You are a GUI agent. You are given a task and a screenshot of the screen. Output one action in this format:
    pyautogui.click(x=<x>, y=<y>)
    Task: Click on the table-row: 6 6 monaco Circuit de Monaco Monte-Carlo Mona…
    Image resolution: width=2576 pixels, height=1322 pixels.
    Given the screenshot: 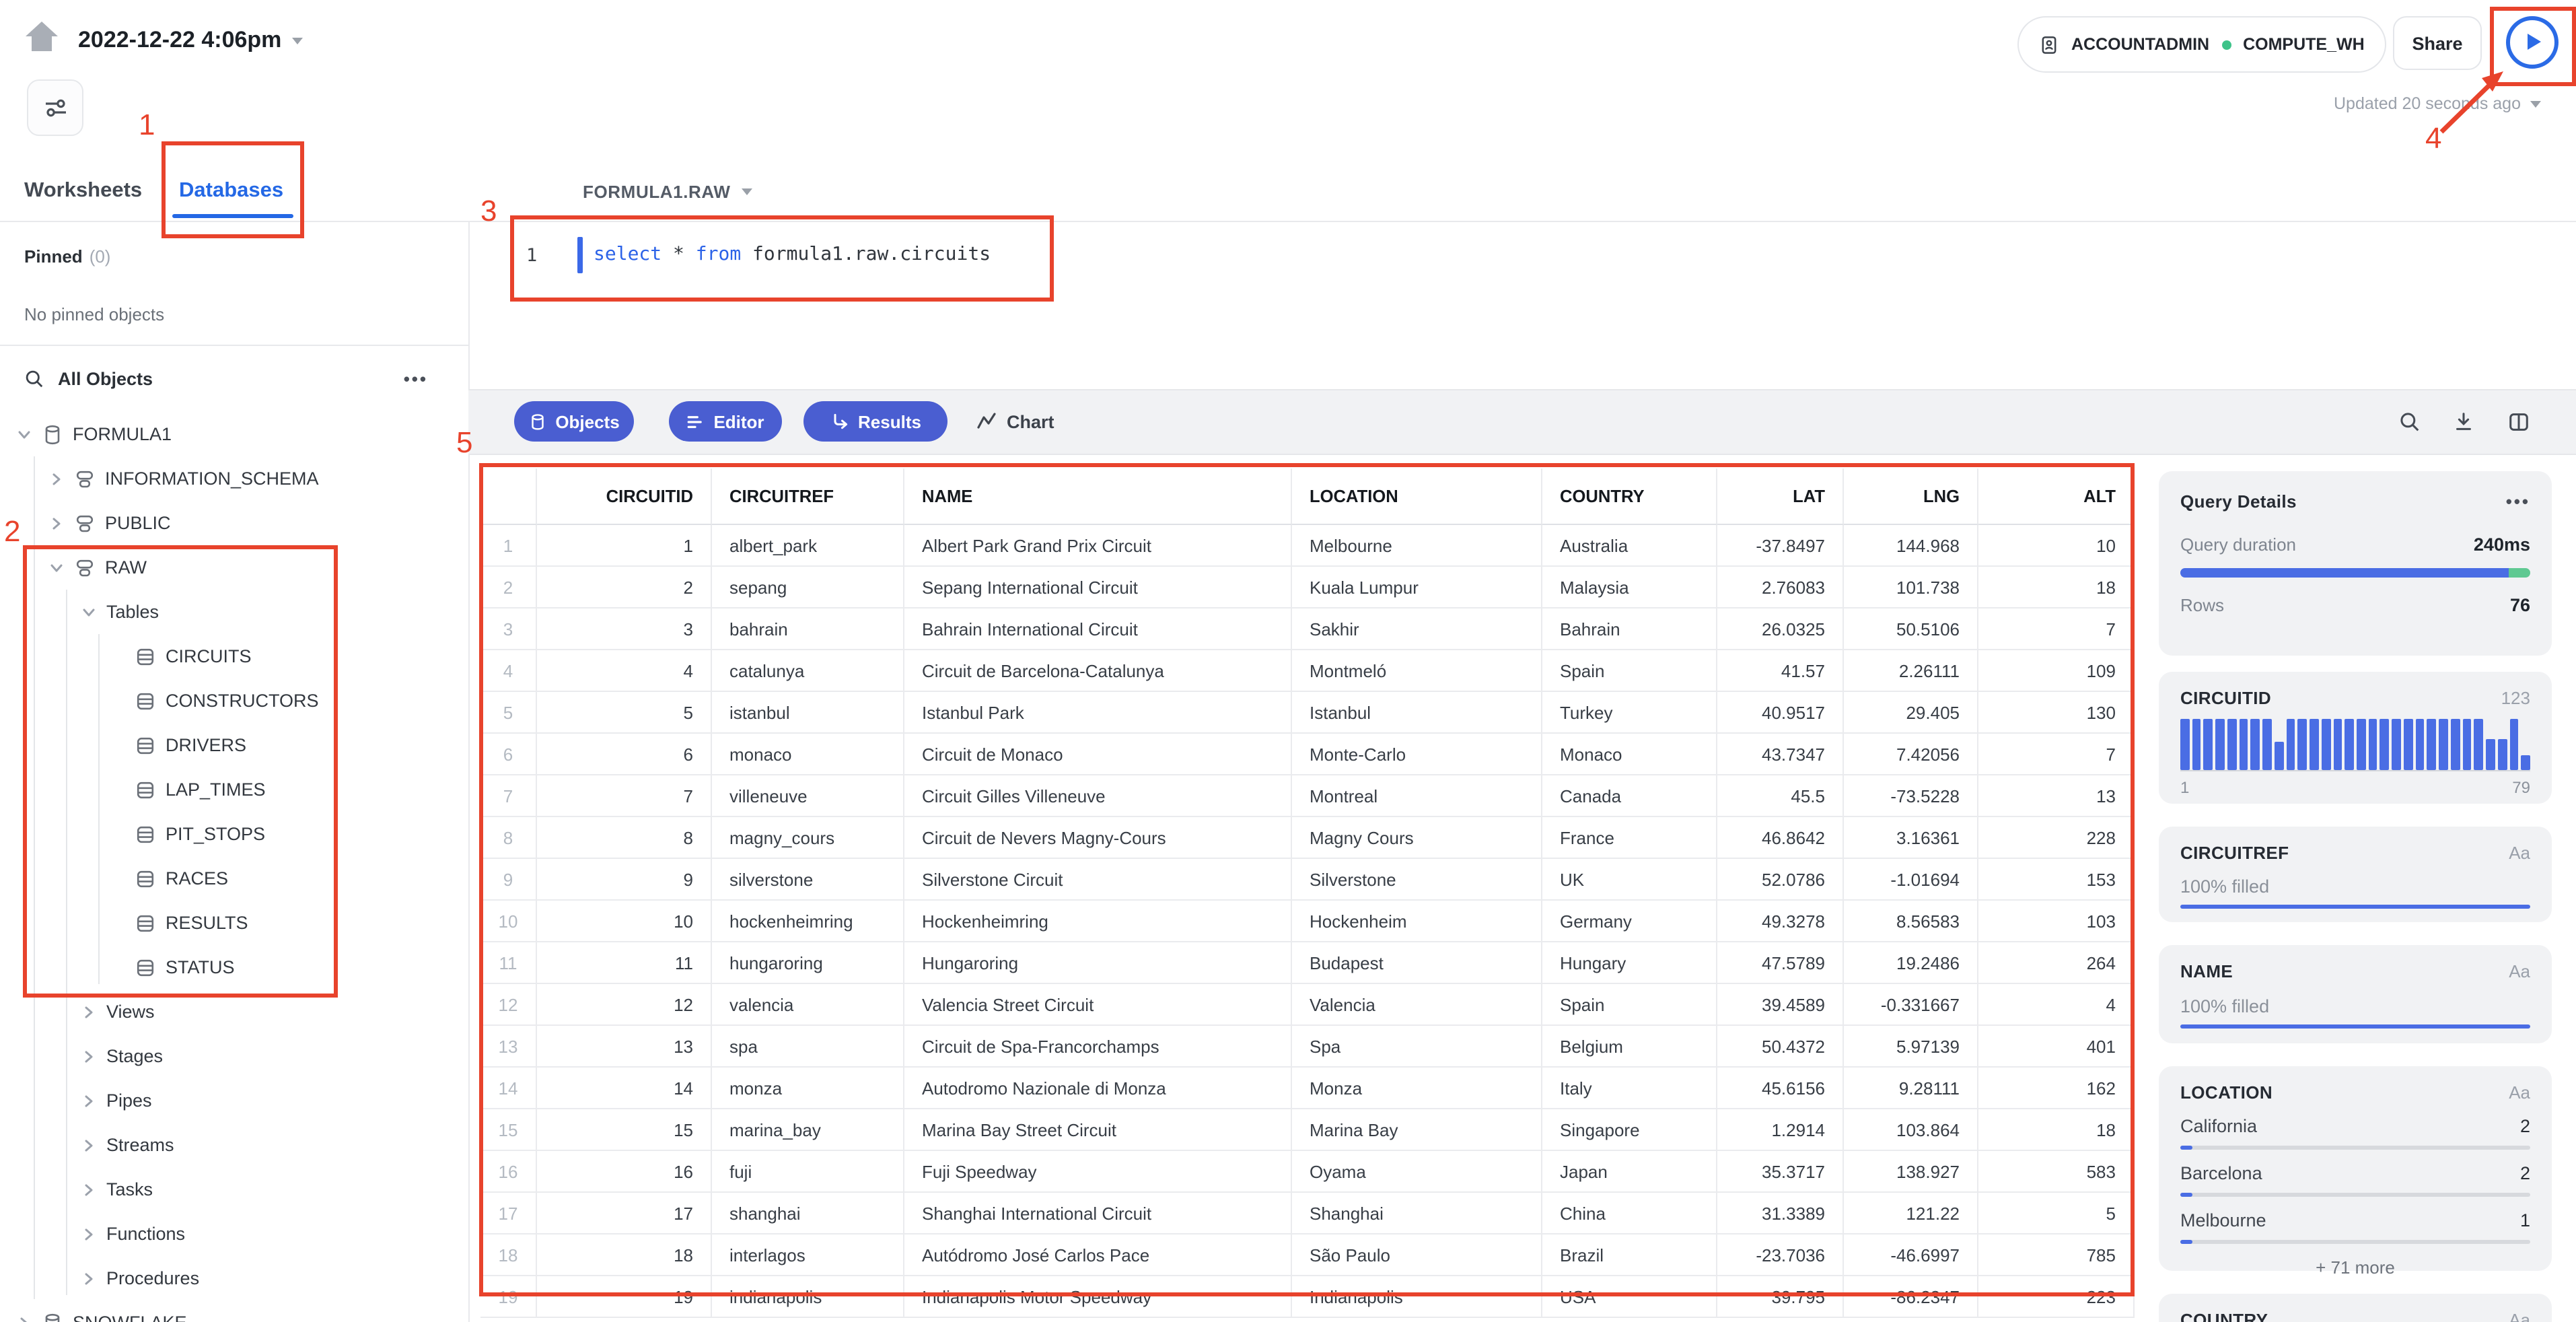 What is the action you would take?
    pyautogui.click(x=1307, y=754)
    